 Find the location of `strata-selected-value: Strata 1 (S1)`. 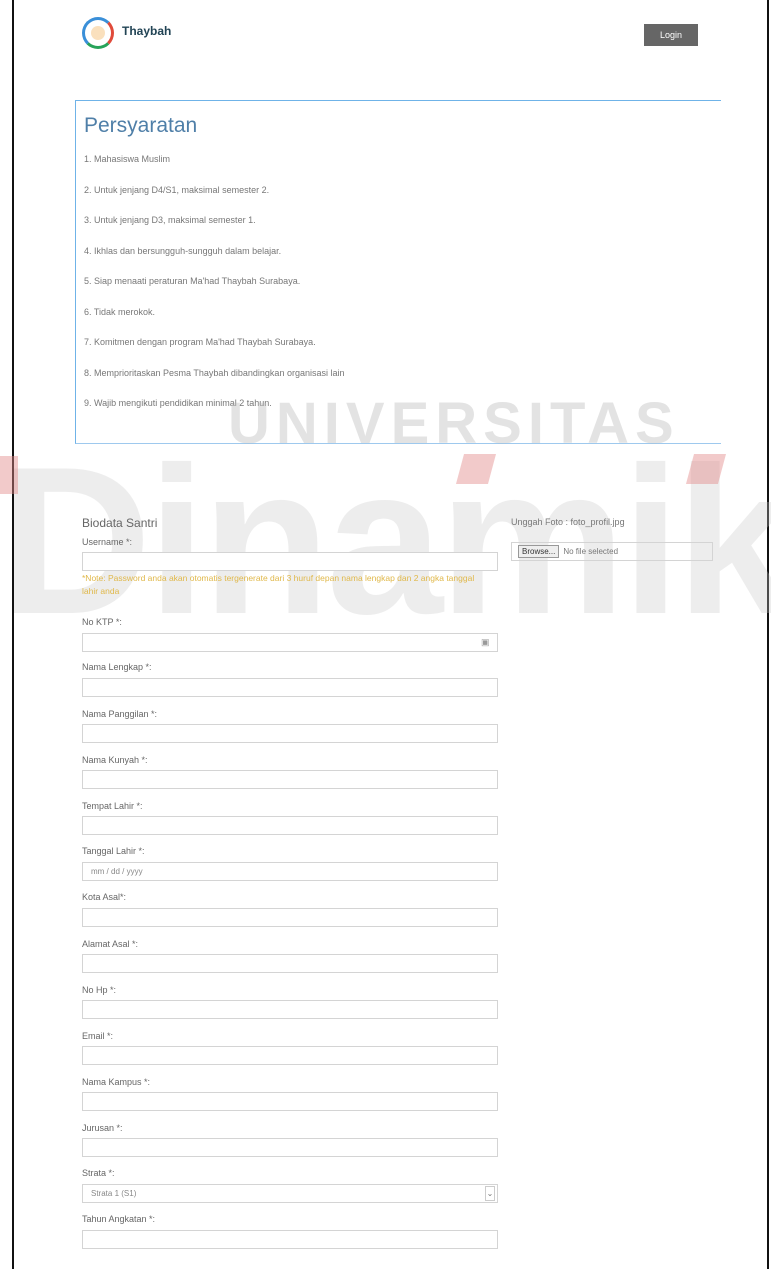

strata-selected-value: Strata 1 (S1) is located at coordinates (114, 1193).